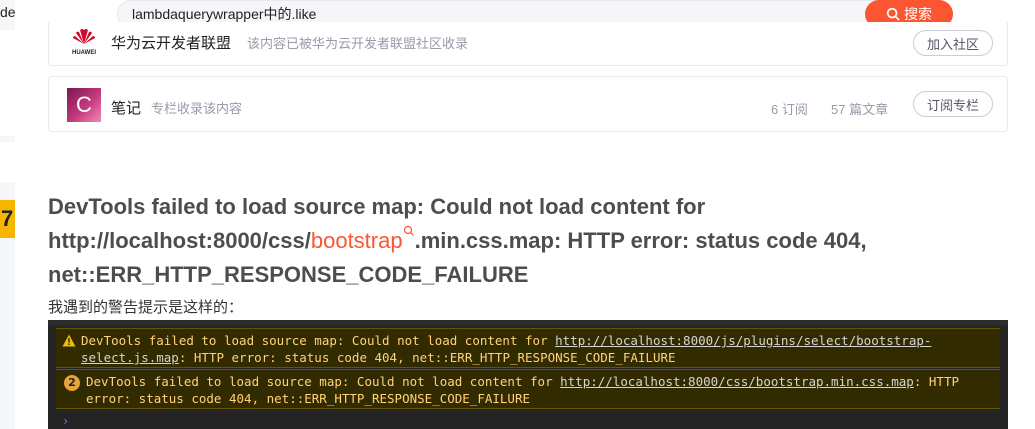 This screenshot has width=1035, height=429. Describe the element at coordinates (528, 44) in the screenshot. I see `community-card-huawei: HUAWEI 华为云开发者联盟 该内容已被华为云开发者联盟社区收录 加入社区` at that location.